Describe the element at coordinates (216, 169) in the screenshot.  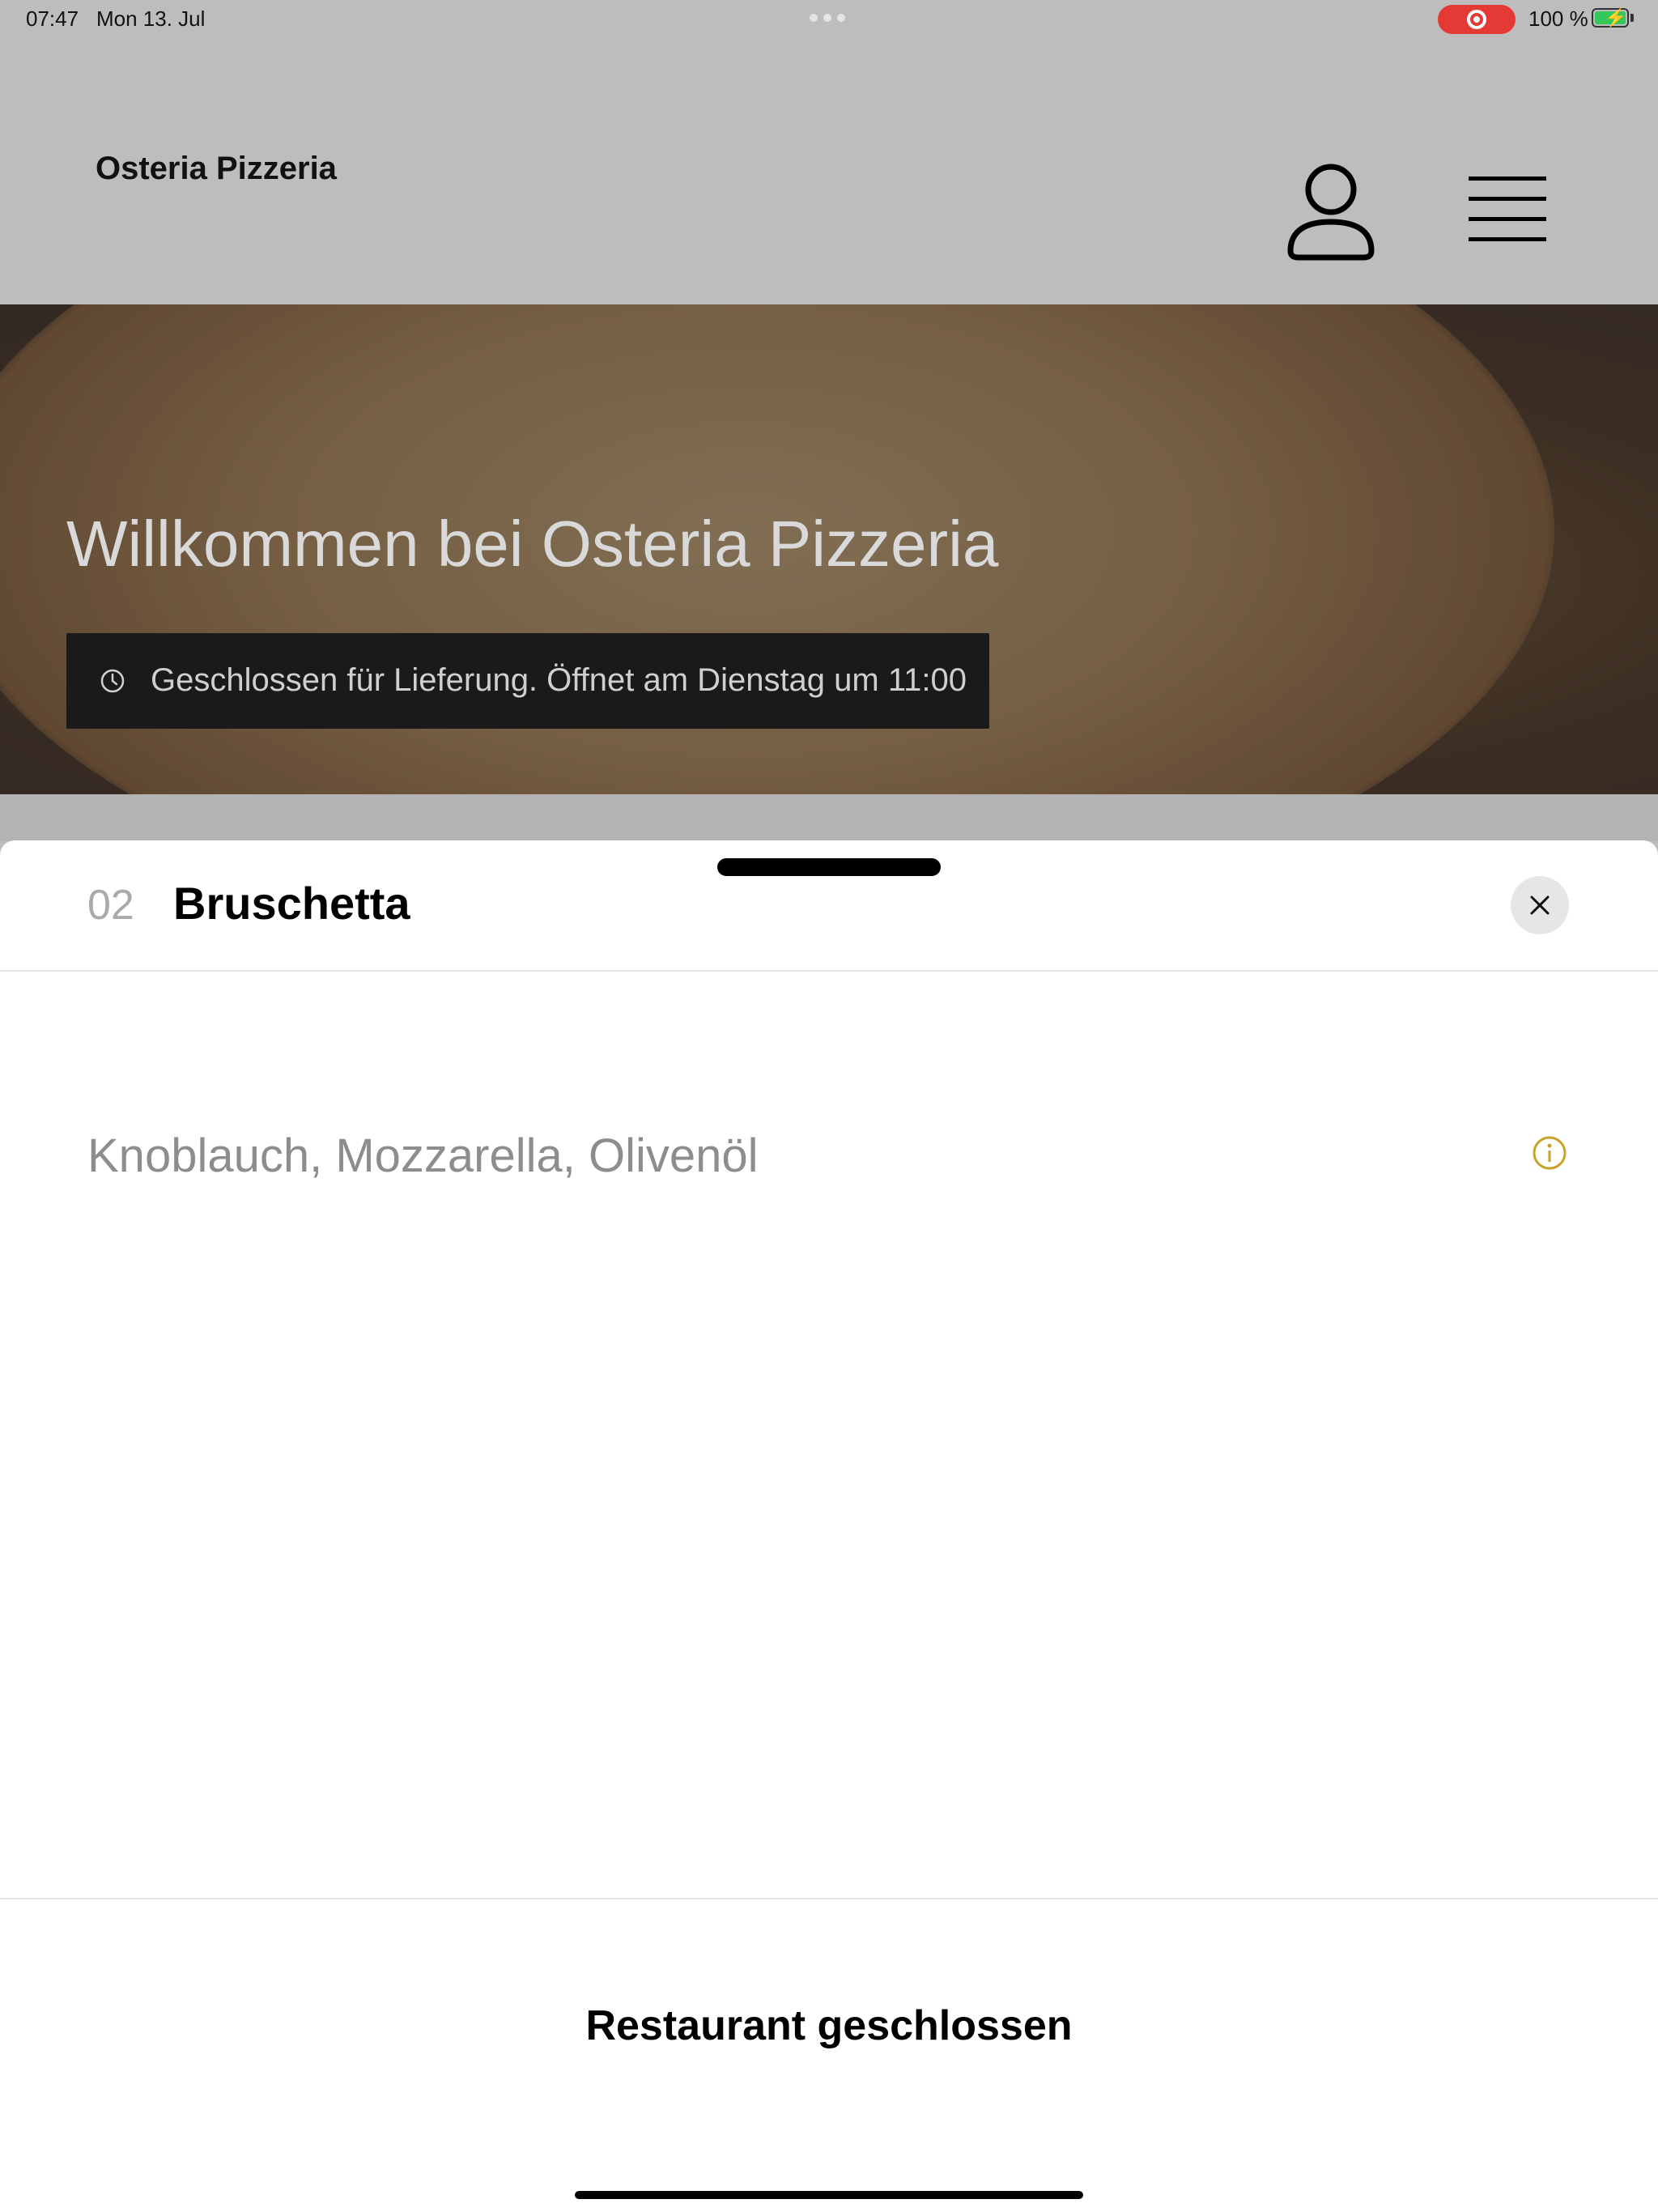
I see `brand-name: Osteria Pizzeria` at that location.